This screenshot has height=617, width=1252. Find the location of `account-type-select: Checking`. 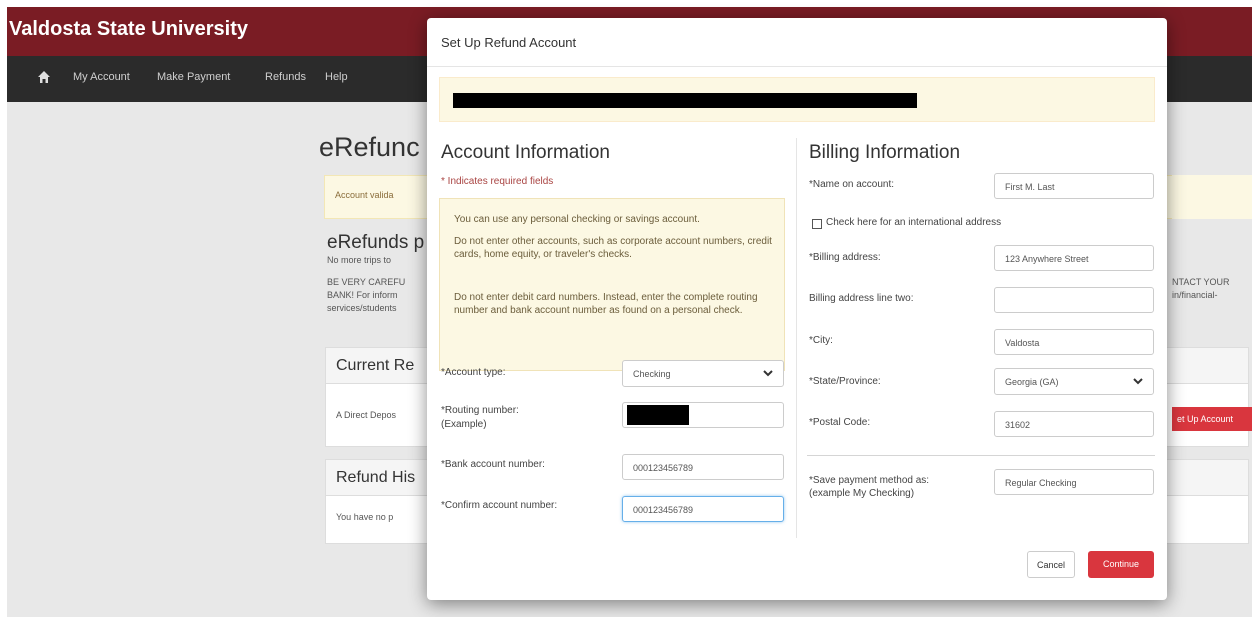

account-type-select: Checking is located at coordinates (703, 373).